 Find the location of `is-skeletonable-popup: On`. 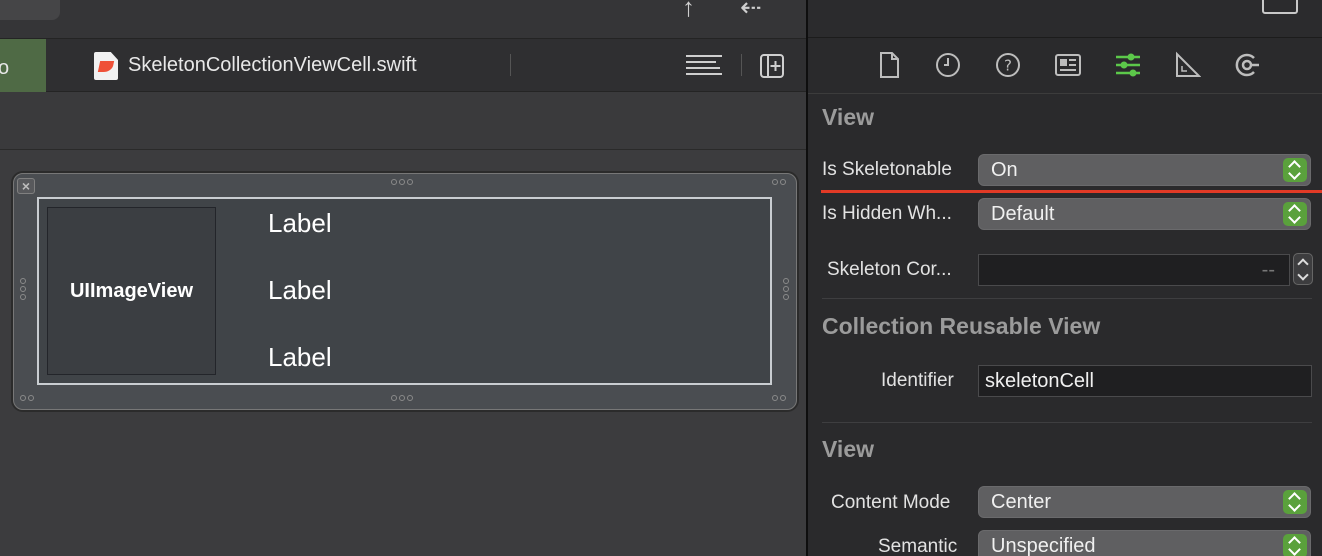

is-skeletonable-popup: On is located at coordinates (1144, 170).